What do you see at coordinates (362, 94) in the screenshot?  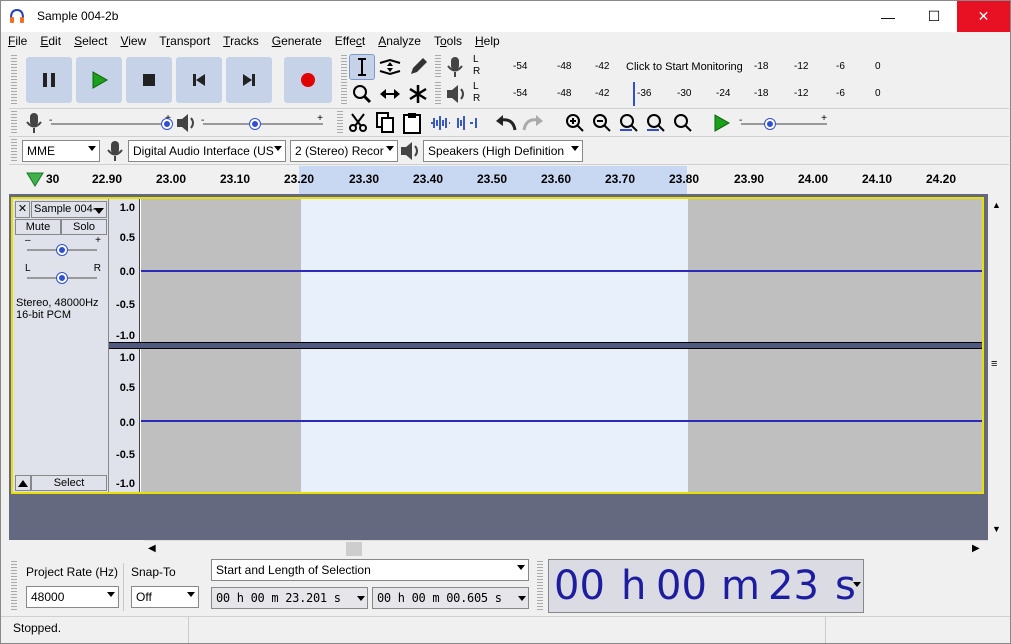 I see `zoom-tool` at bounding box center [362, 94].